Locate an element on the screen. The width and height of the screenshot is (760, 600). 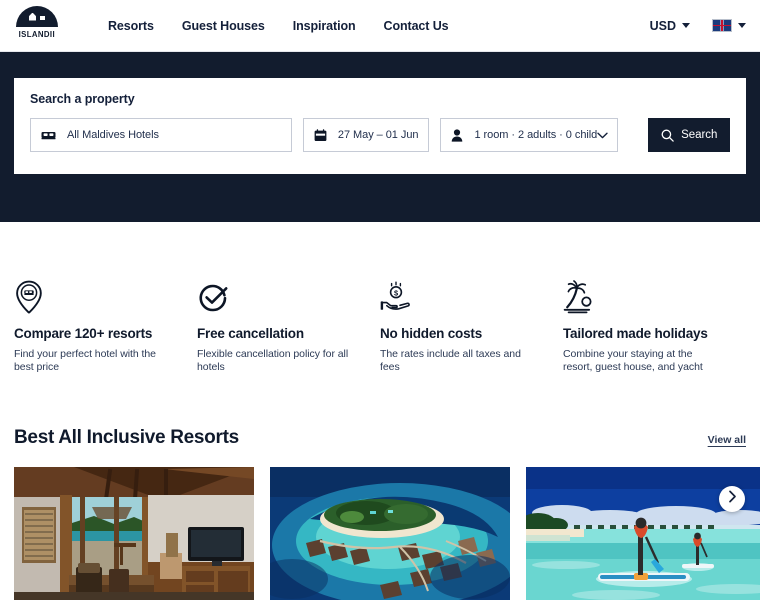
brand-logo: ISLANDII is located at coordinates (37, 25).